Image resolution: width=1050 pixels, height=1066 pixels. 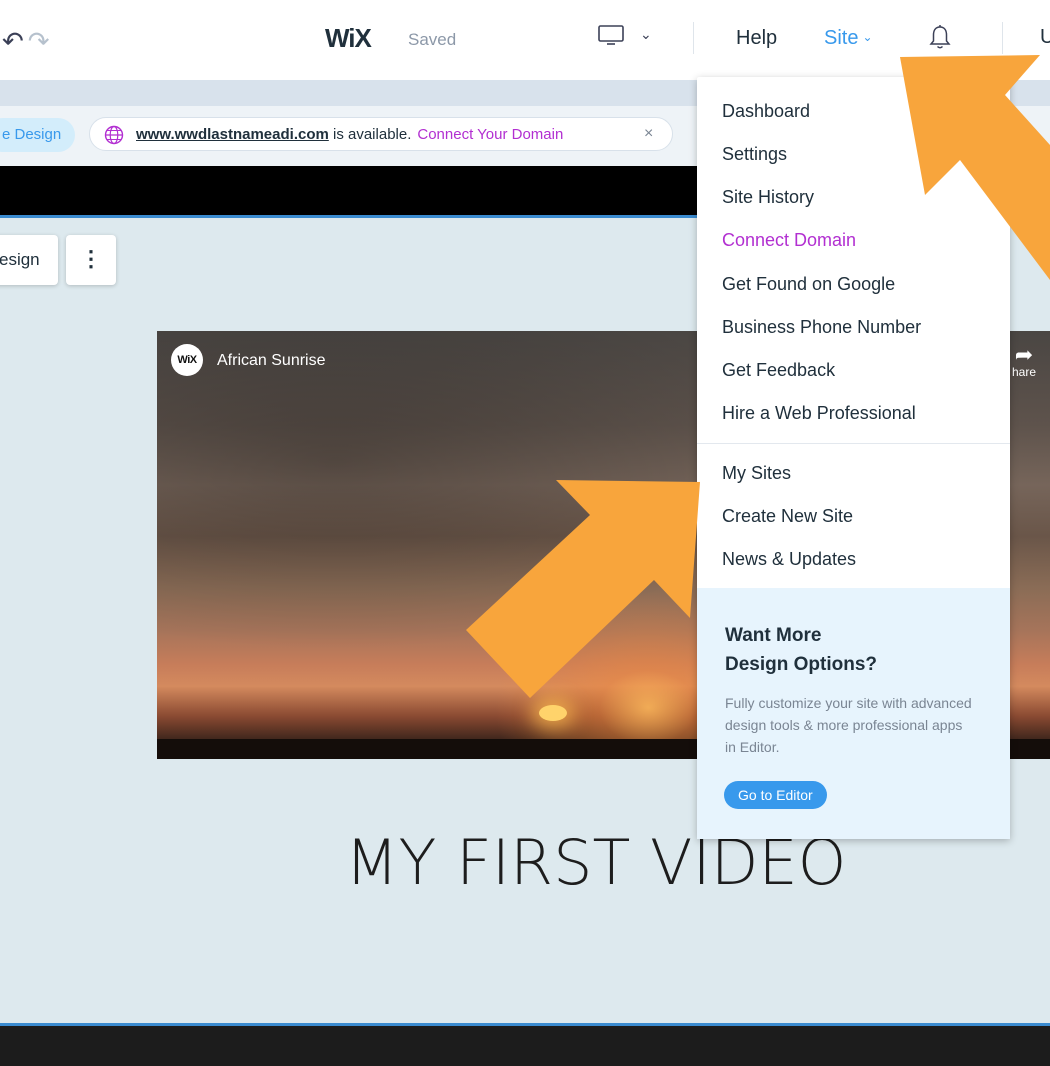 I want to click on close-icon: ×, so click(x=648, y=134).